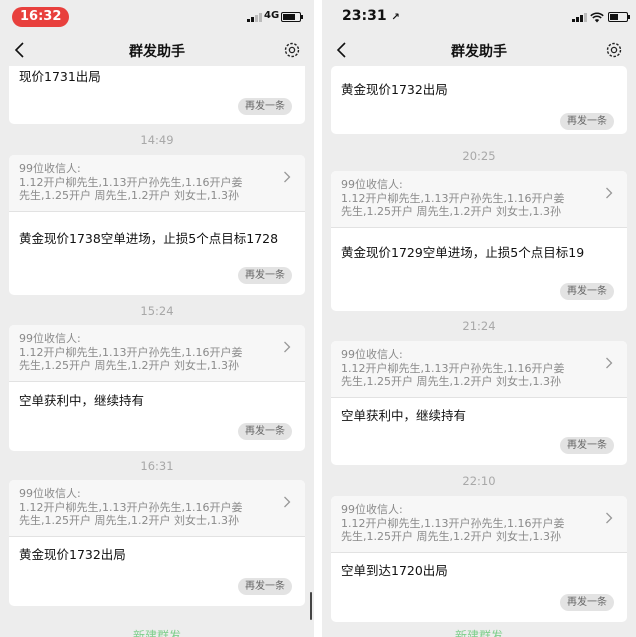 This screenshot has height=637, width=636. What do you see at coordinates (157, 17) in the screenshot?
I see `status-bar: 16:32 4G` at bounding box center [157, 17].